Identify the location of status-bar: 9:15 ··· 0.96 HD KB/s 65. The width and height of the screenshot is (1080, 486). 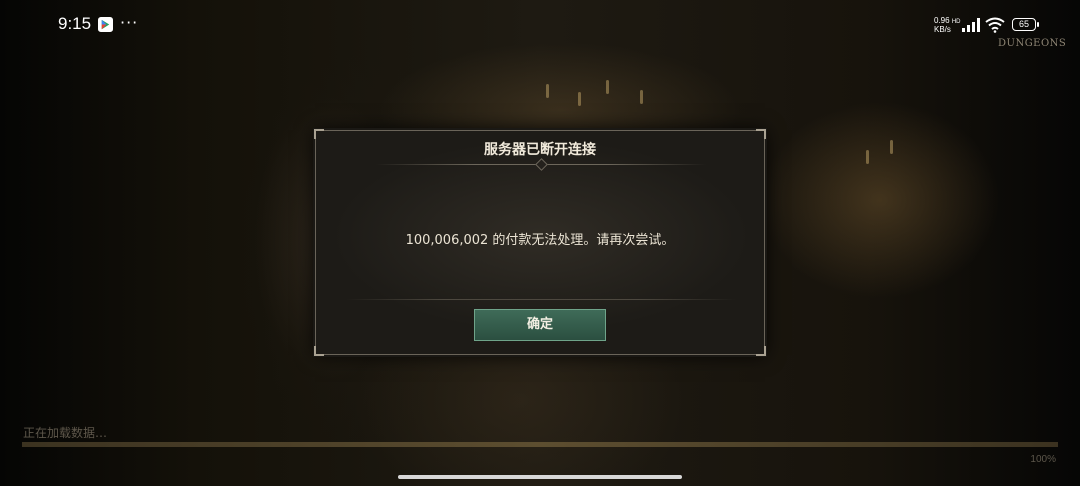
(540, 25).